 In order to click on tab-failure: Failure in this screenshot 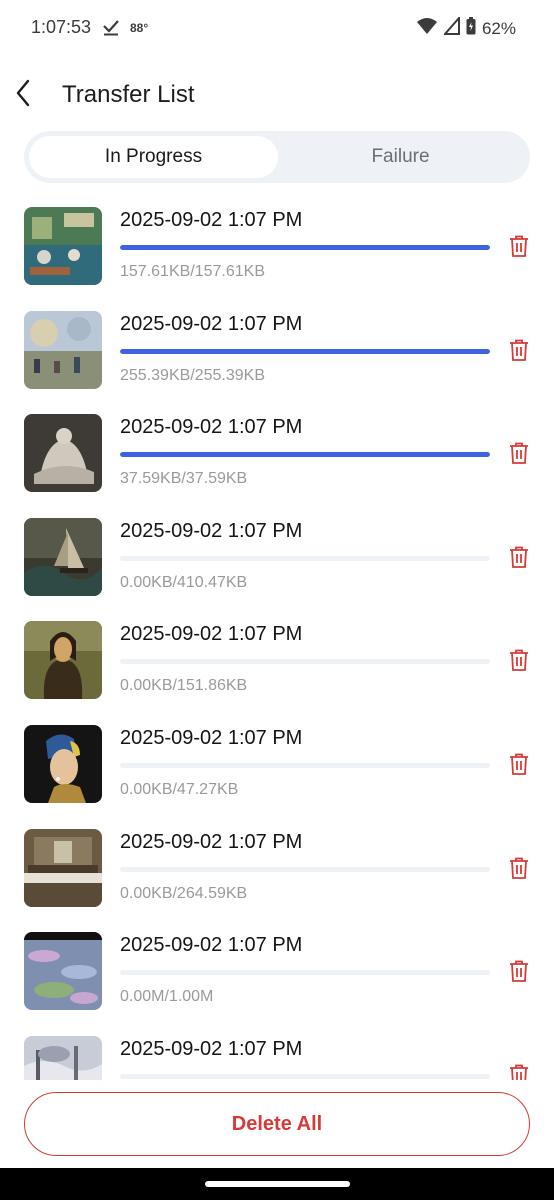, I will do `click(400, 157)`.